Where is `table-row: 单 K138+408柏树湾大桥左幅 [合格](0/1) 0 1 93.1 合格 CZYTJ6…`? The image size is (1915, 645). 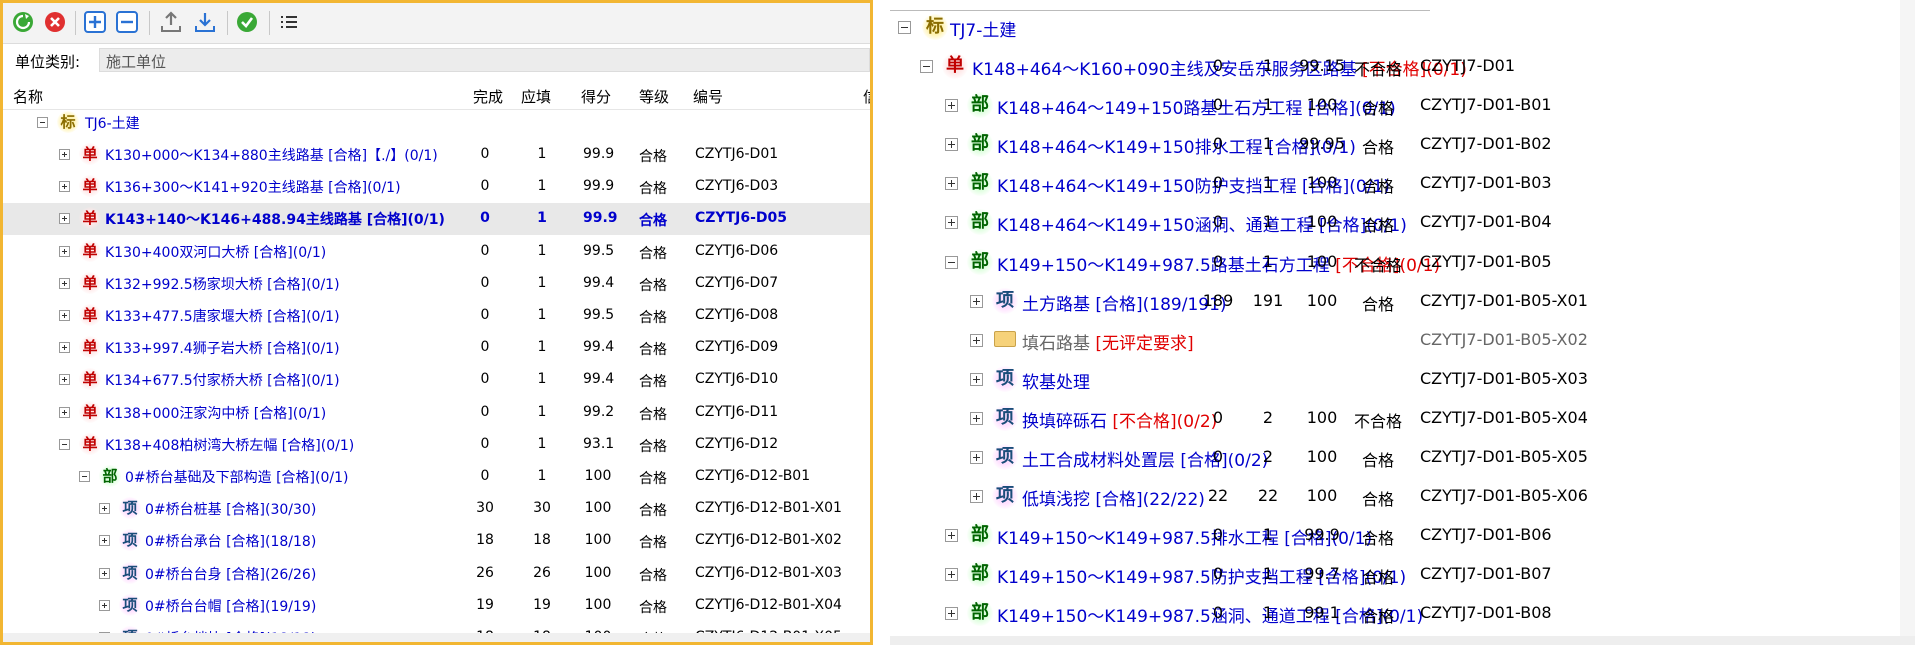 table-row: 单 K138+408柏树湾大桥左幅 [合格](0/1) 0 1 93.1 合格 CZYTJ6… is located at coordinates (436, 445).